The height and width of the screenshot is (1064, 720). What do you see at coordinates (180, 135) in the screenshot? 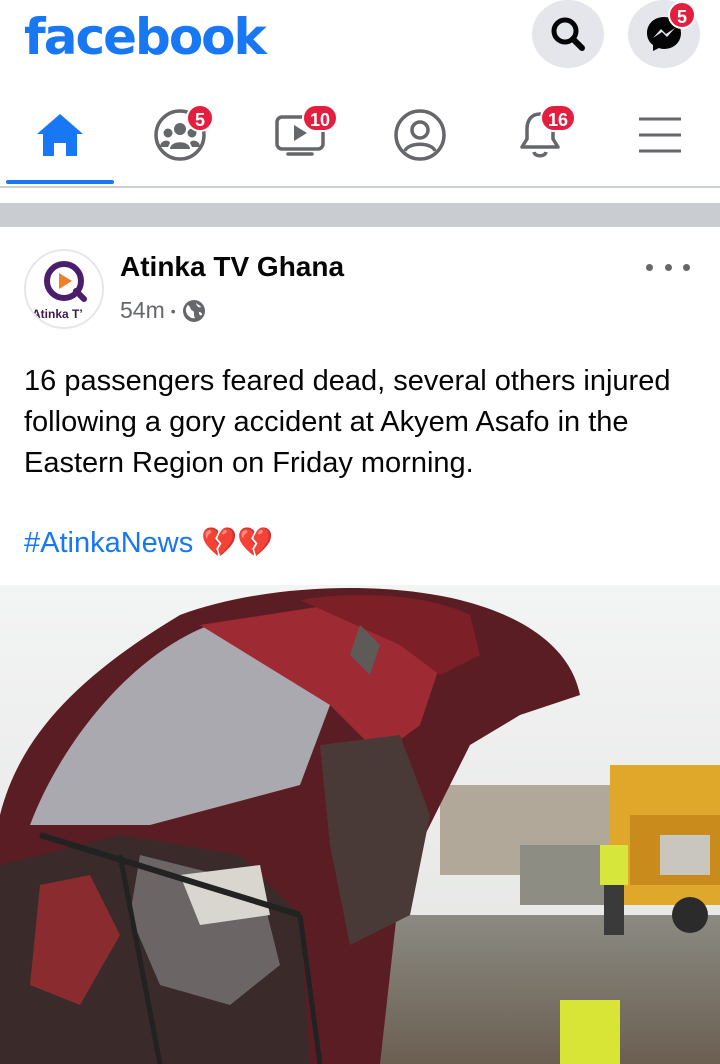
I see `tab-groups: 5` at bounding box center [180, 135].